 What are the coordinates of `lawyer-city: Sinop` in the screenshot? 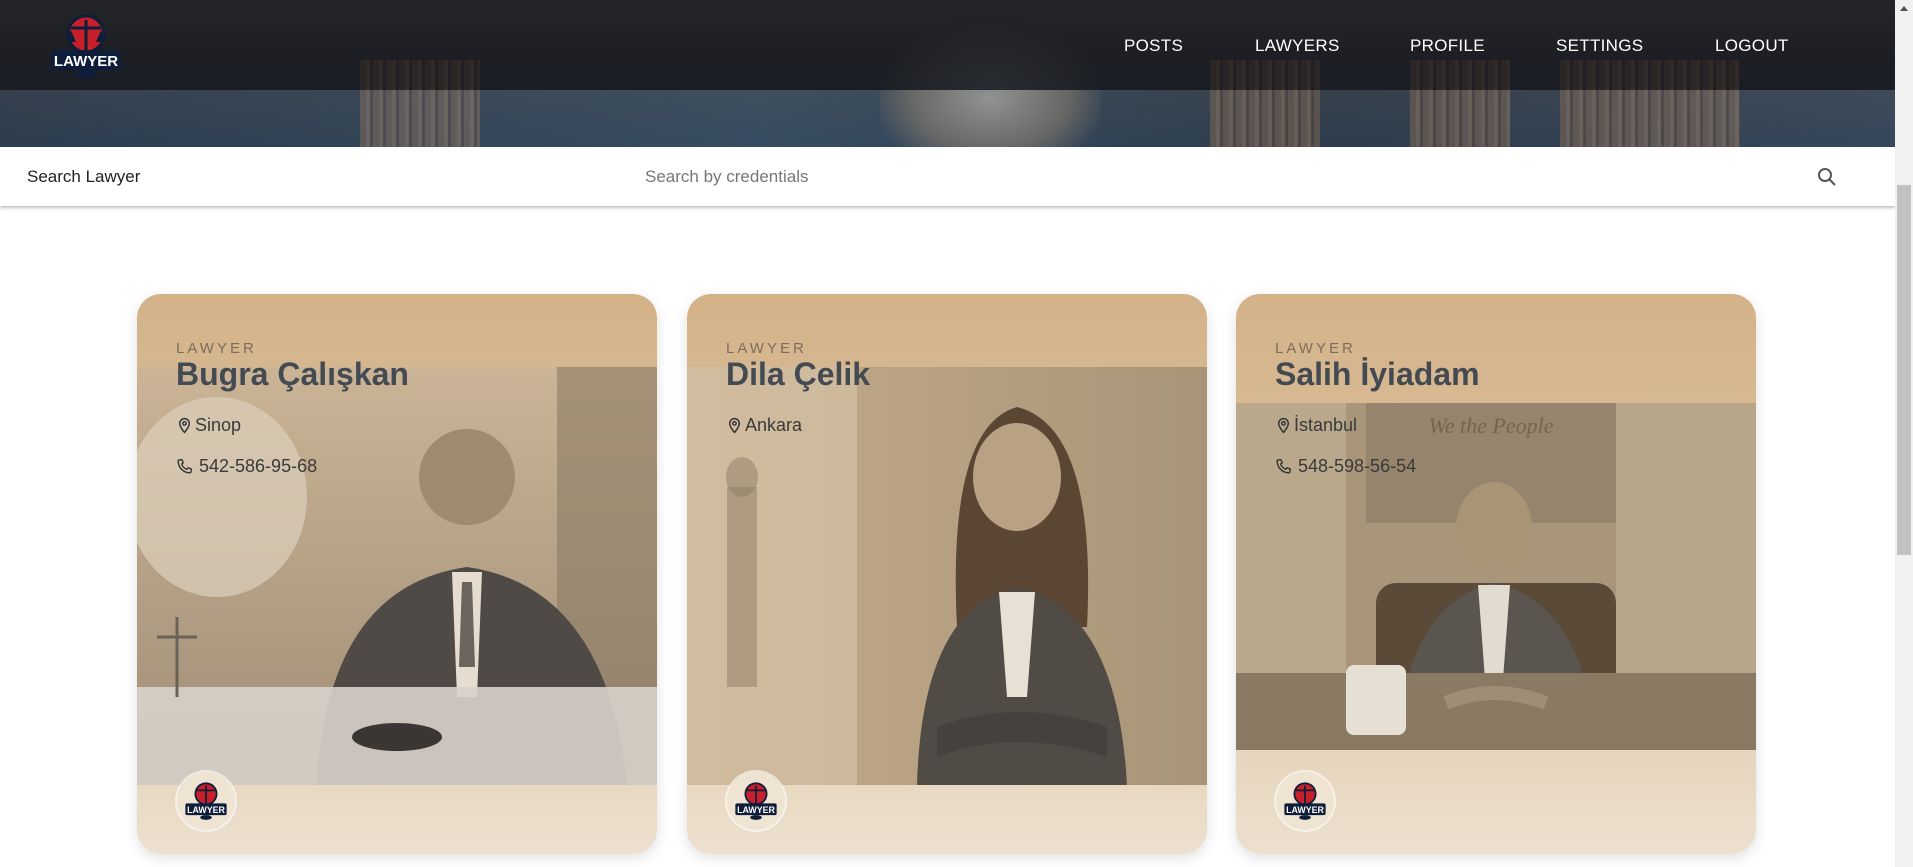 It's located at (218, 425).